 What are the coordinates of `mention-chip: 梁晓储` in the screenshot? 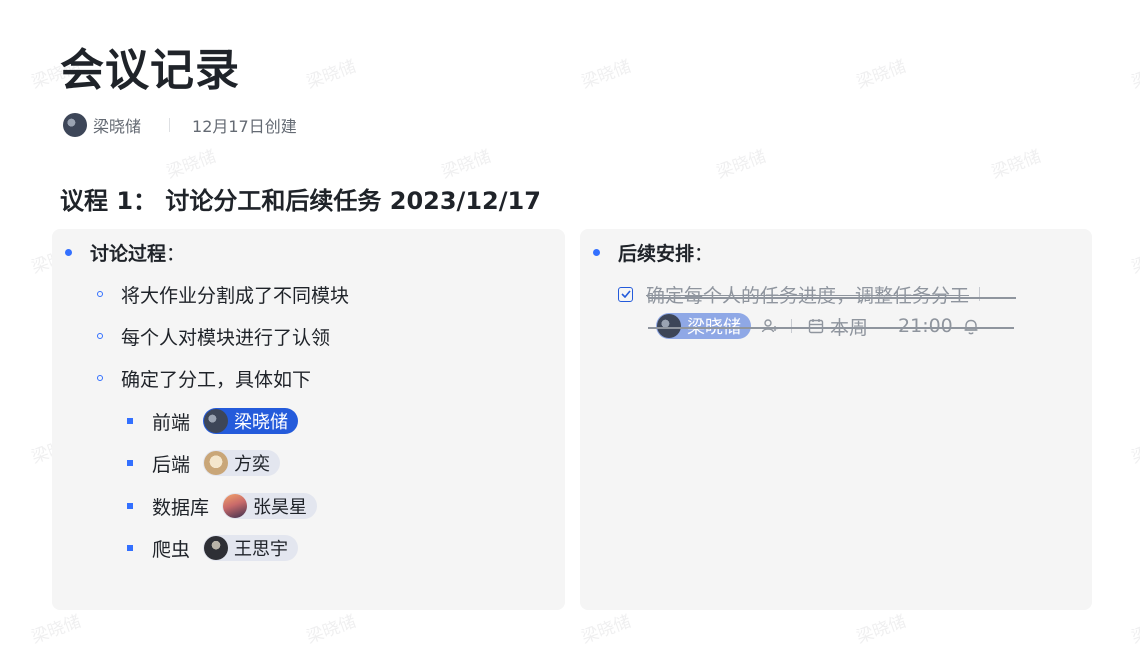 It's located at (251, 421).